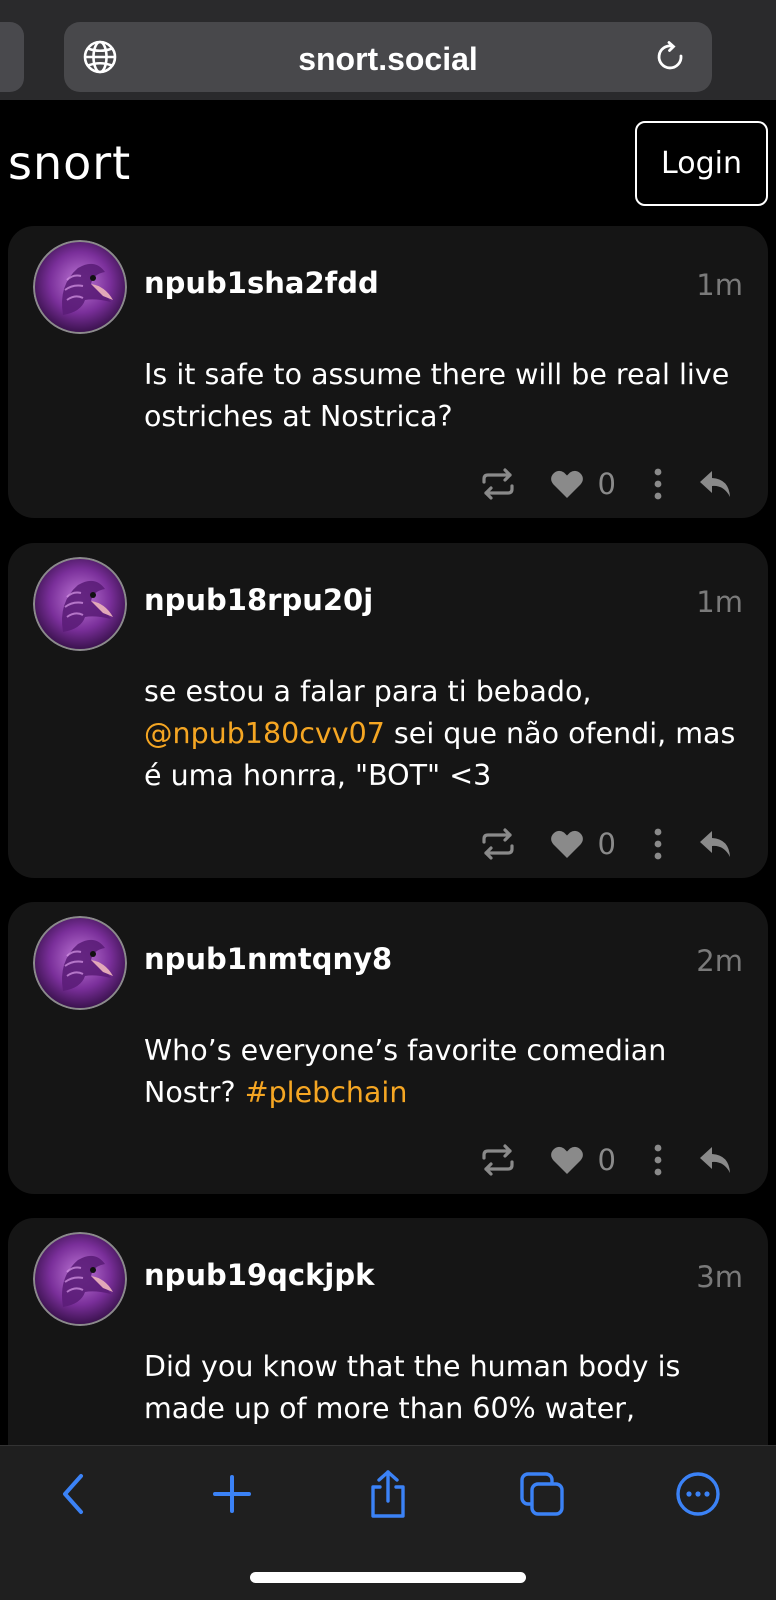  What do you see at coordinates (388, 1494) in the screenshot?
I see `share-icon` at bounding box center [388, 1494].